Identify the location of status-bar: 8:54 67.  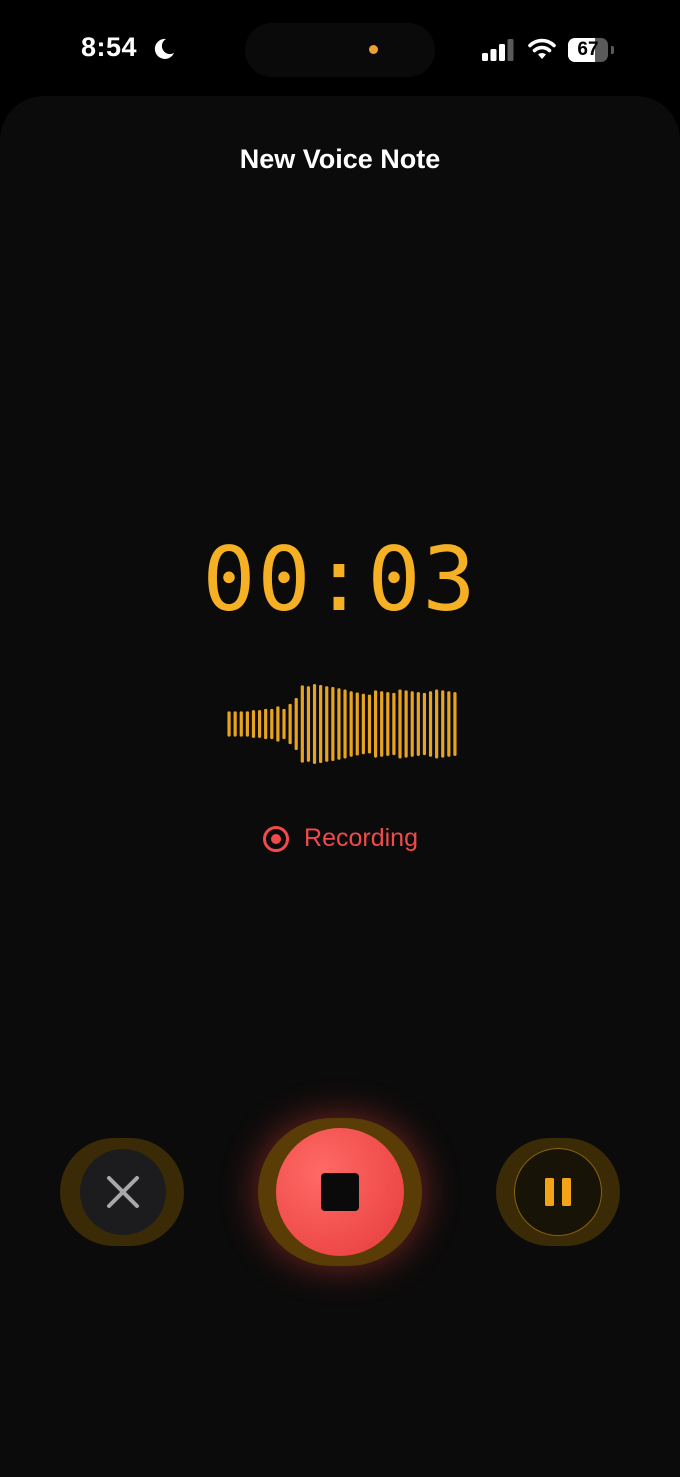
(340, 48).